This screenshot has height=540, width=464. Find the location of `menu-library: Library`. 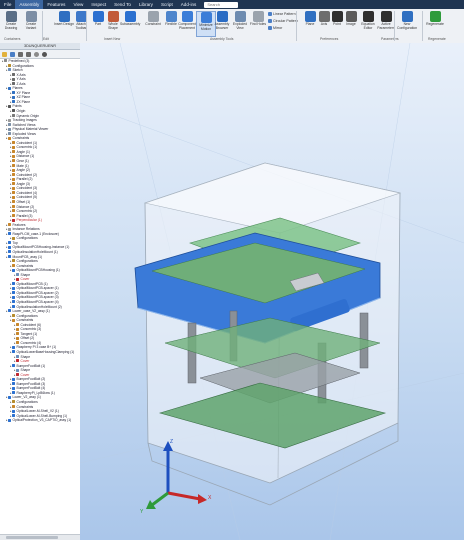

menu-library: Library is located at coordinates (146, 4).